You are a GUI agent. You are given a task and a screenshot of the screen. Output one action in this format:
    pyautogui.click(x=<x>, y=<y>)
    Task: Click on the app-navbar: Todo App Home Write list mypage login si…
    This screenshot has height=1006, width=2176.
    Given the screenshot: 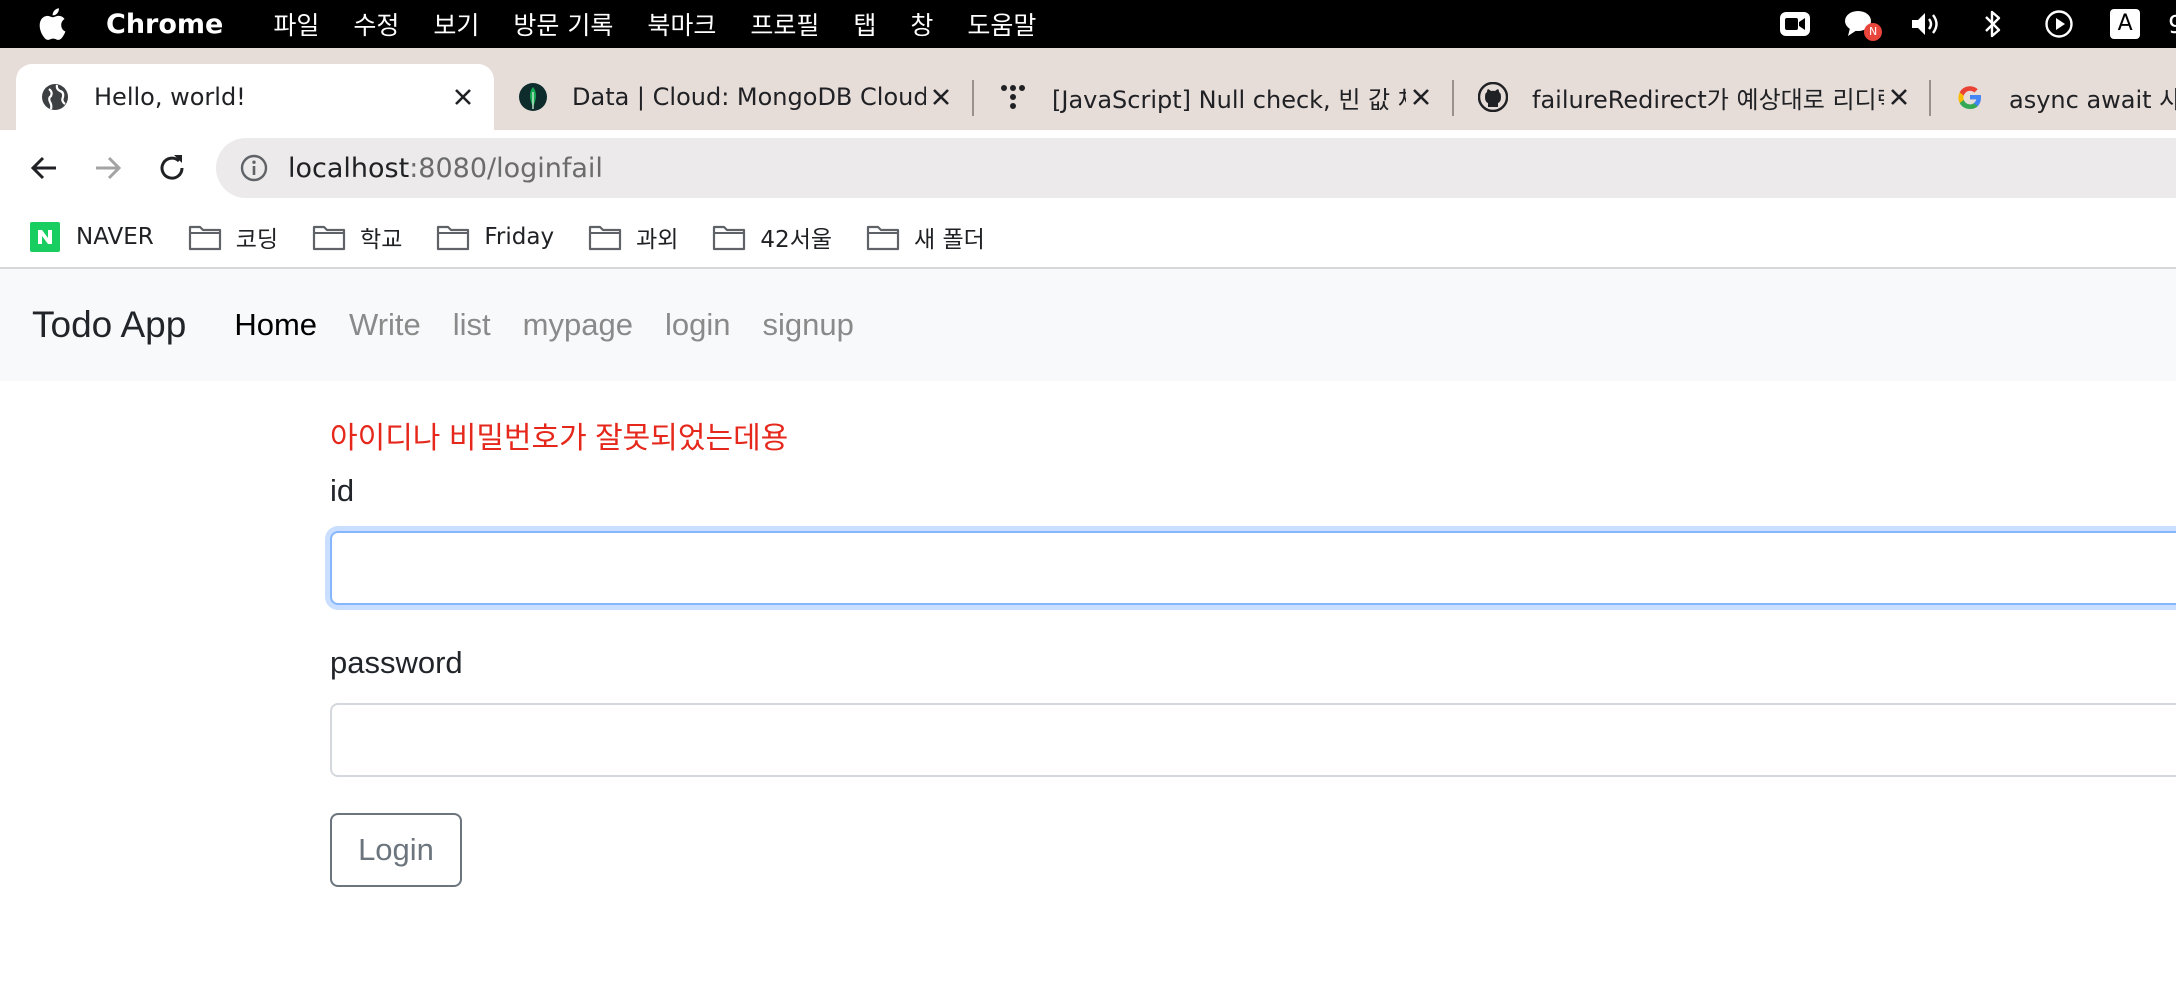 What is the action you would take?
    pyautogui.click(x=1088, y=325)
    